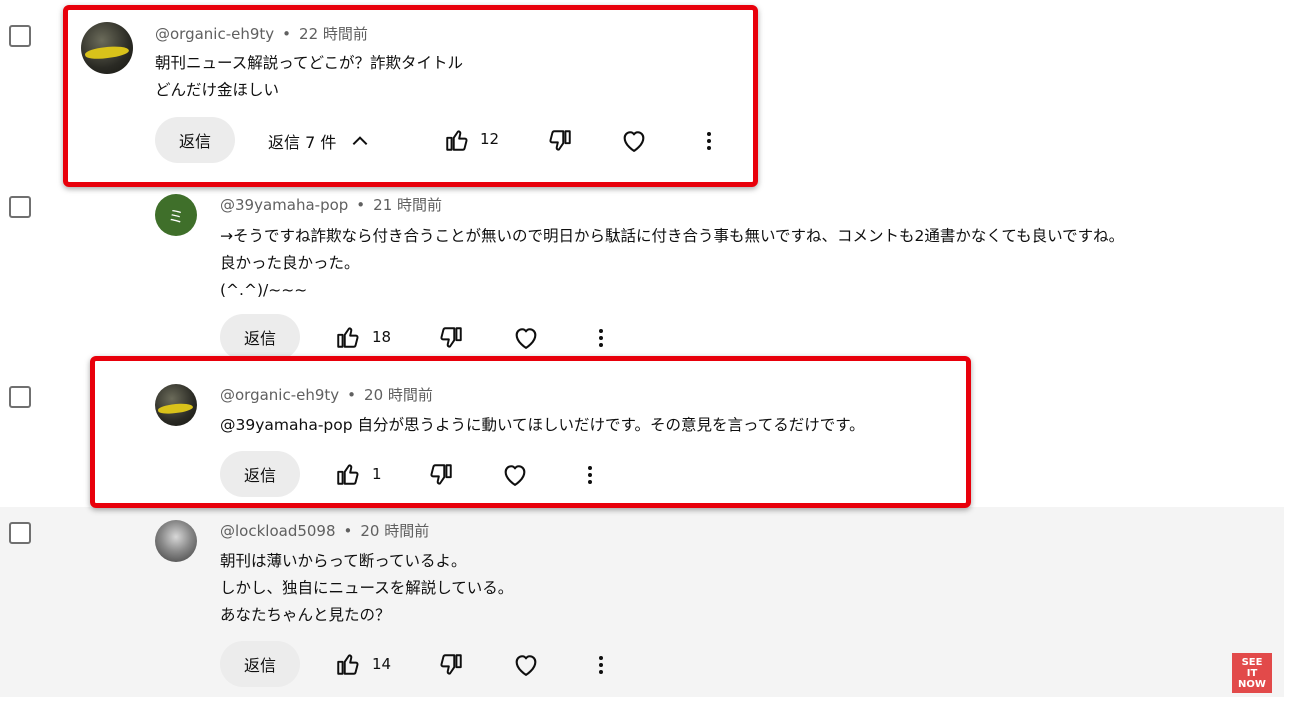 Image resolution: width=1299 pixels, height=707 pixels. Describe the element at coordinates (176, 541) in the screenshot. I see `avatar` at that location.